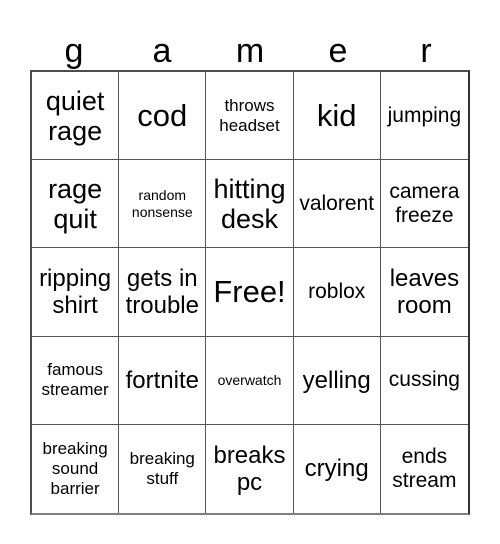 The height and width of the screenshot is (544, 500). I want to click on bingo-cell: ends stream, so click(424, 468).